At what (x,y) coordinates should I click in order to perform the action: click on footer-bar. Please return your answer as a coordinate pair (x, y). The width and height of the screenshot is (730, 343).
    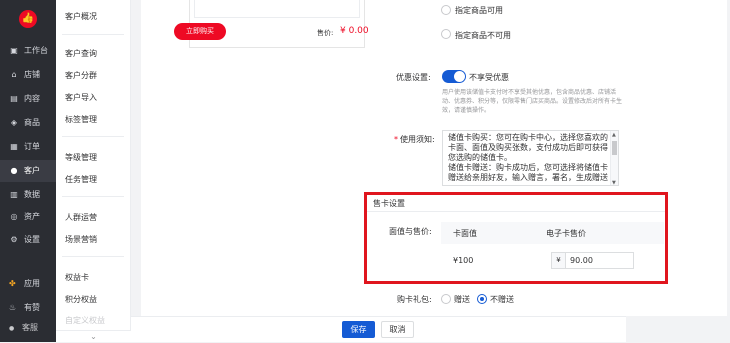
    Looking at the image, I should click on (378, 329).